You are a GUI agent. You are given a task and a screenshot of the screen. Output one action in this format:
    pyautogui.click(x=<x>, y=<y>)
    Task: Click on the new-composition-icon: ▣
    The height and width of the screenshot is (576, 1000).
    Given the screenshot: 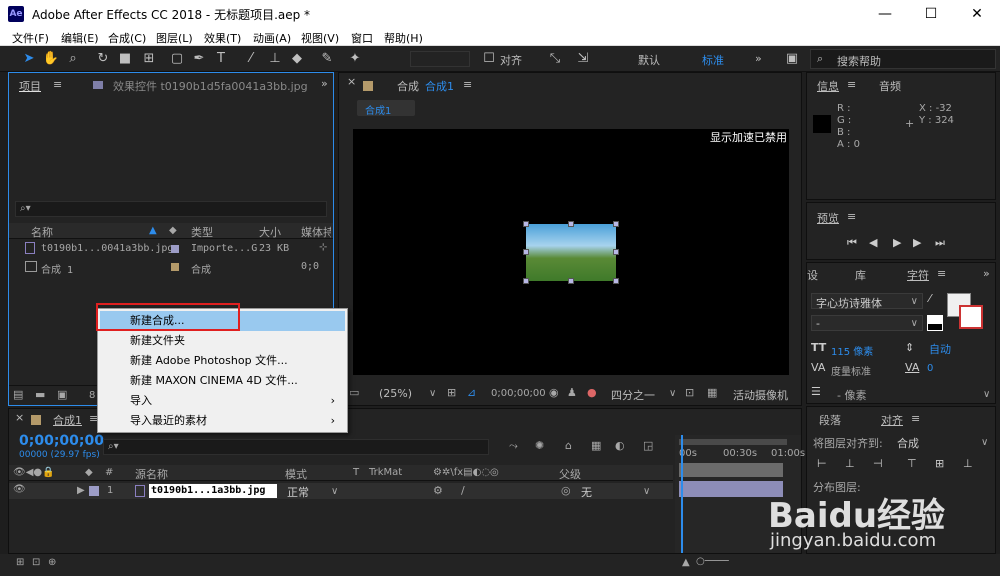 What is the action you would take?
    pyautogui.click(x=62, y=394)
    